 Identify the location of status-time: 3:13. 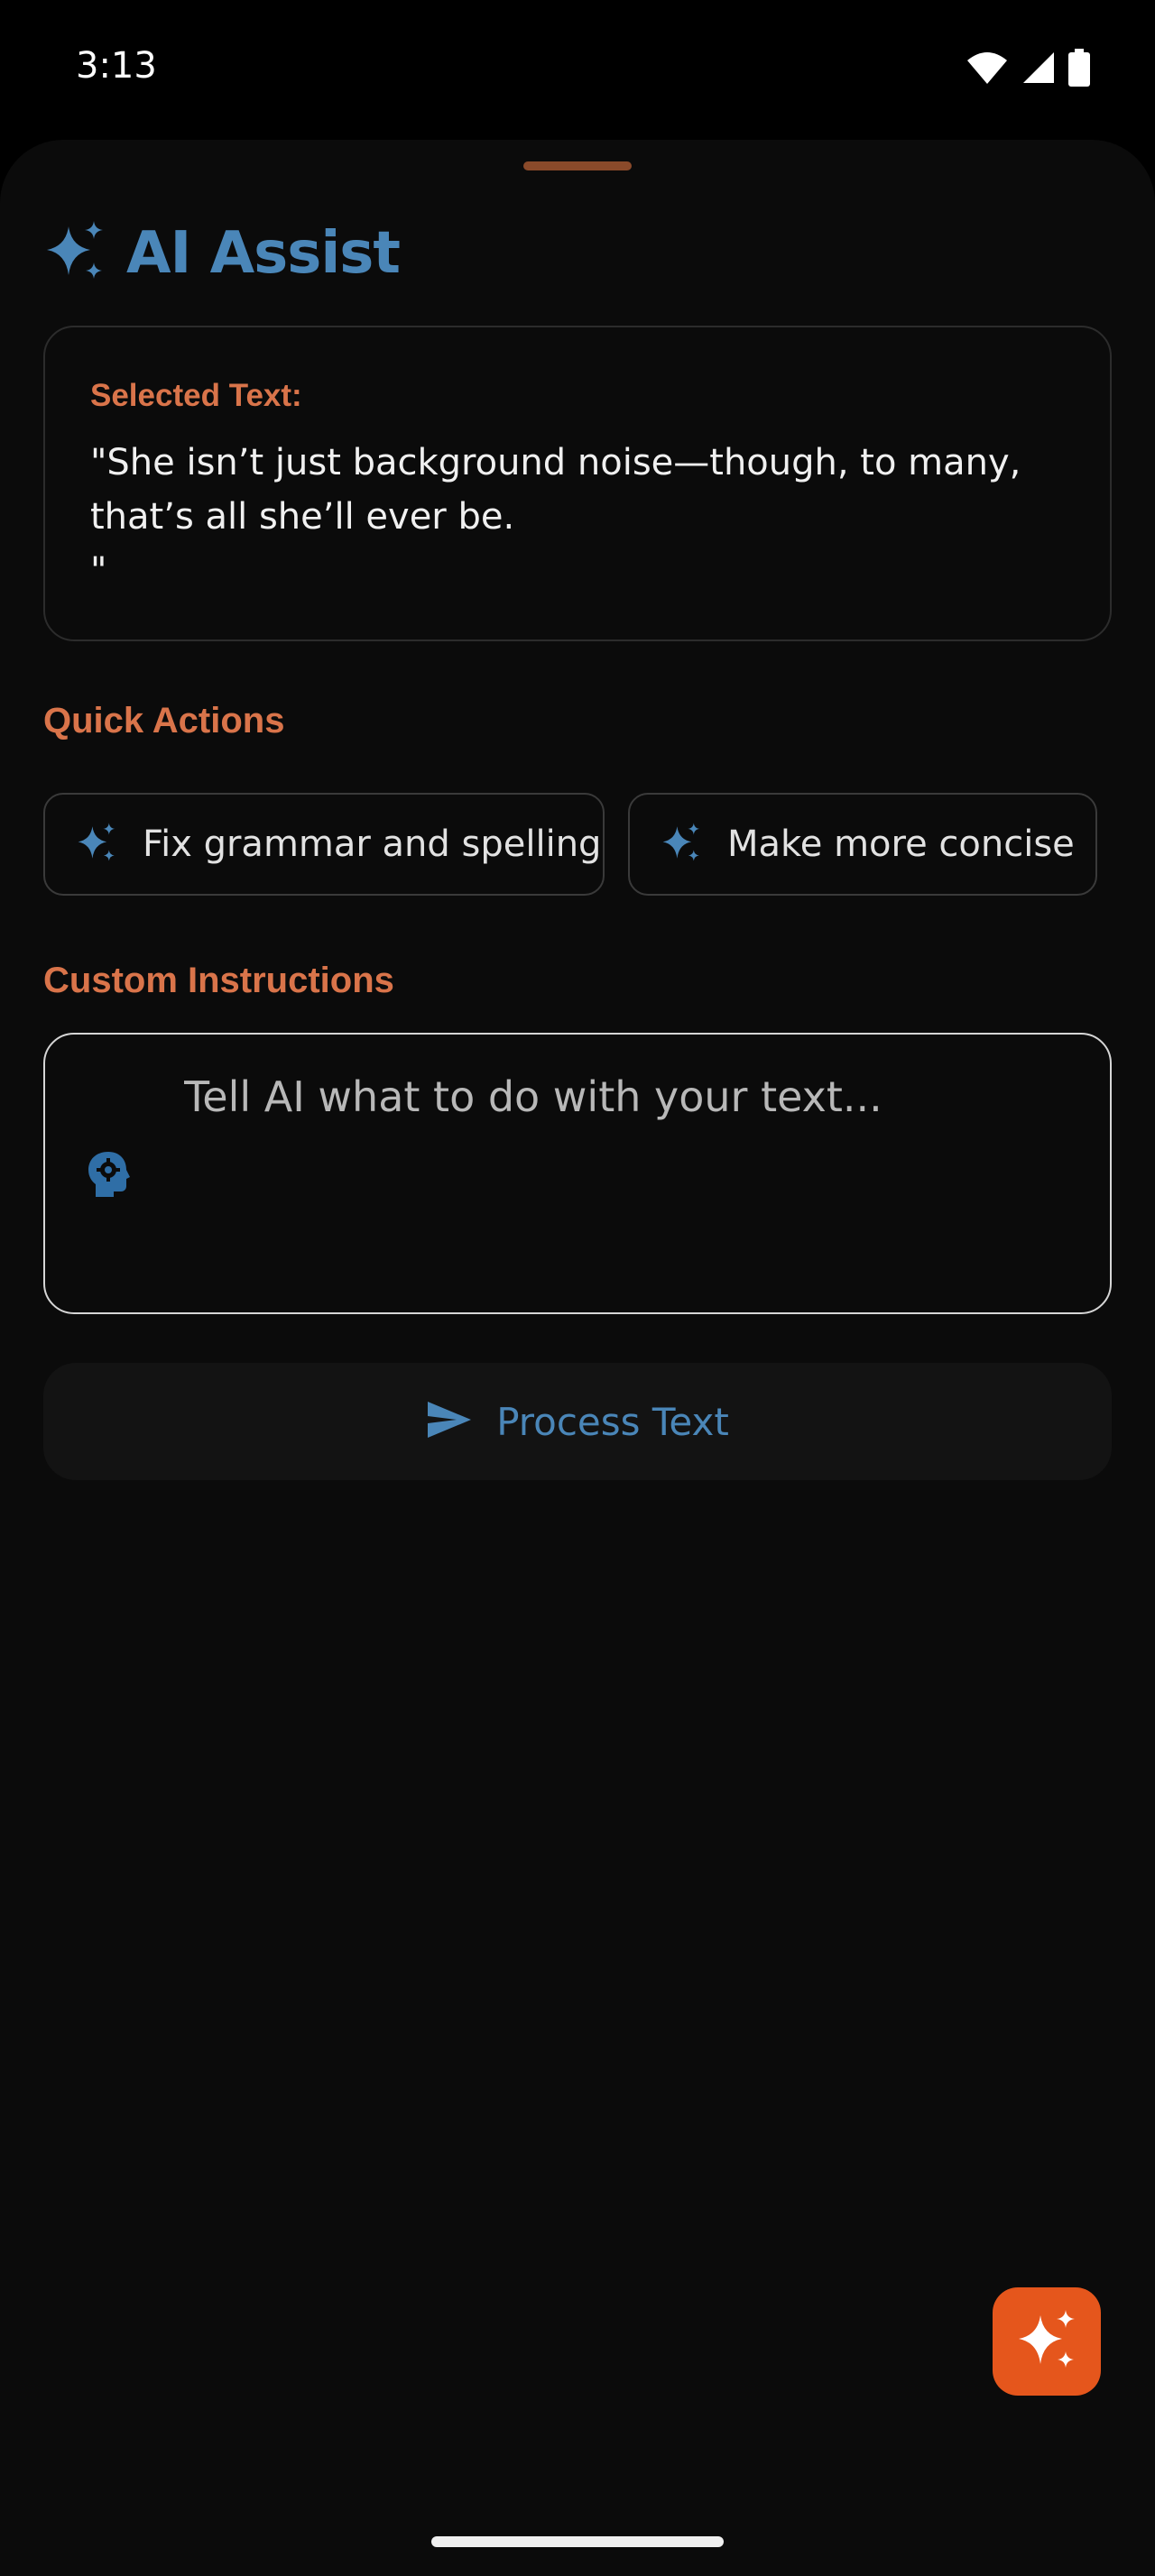
(116, 66).